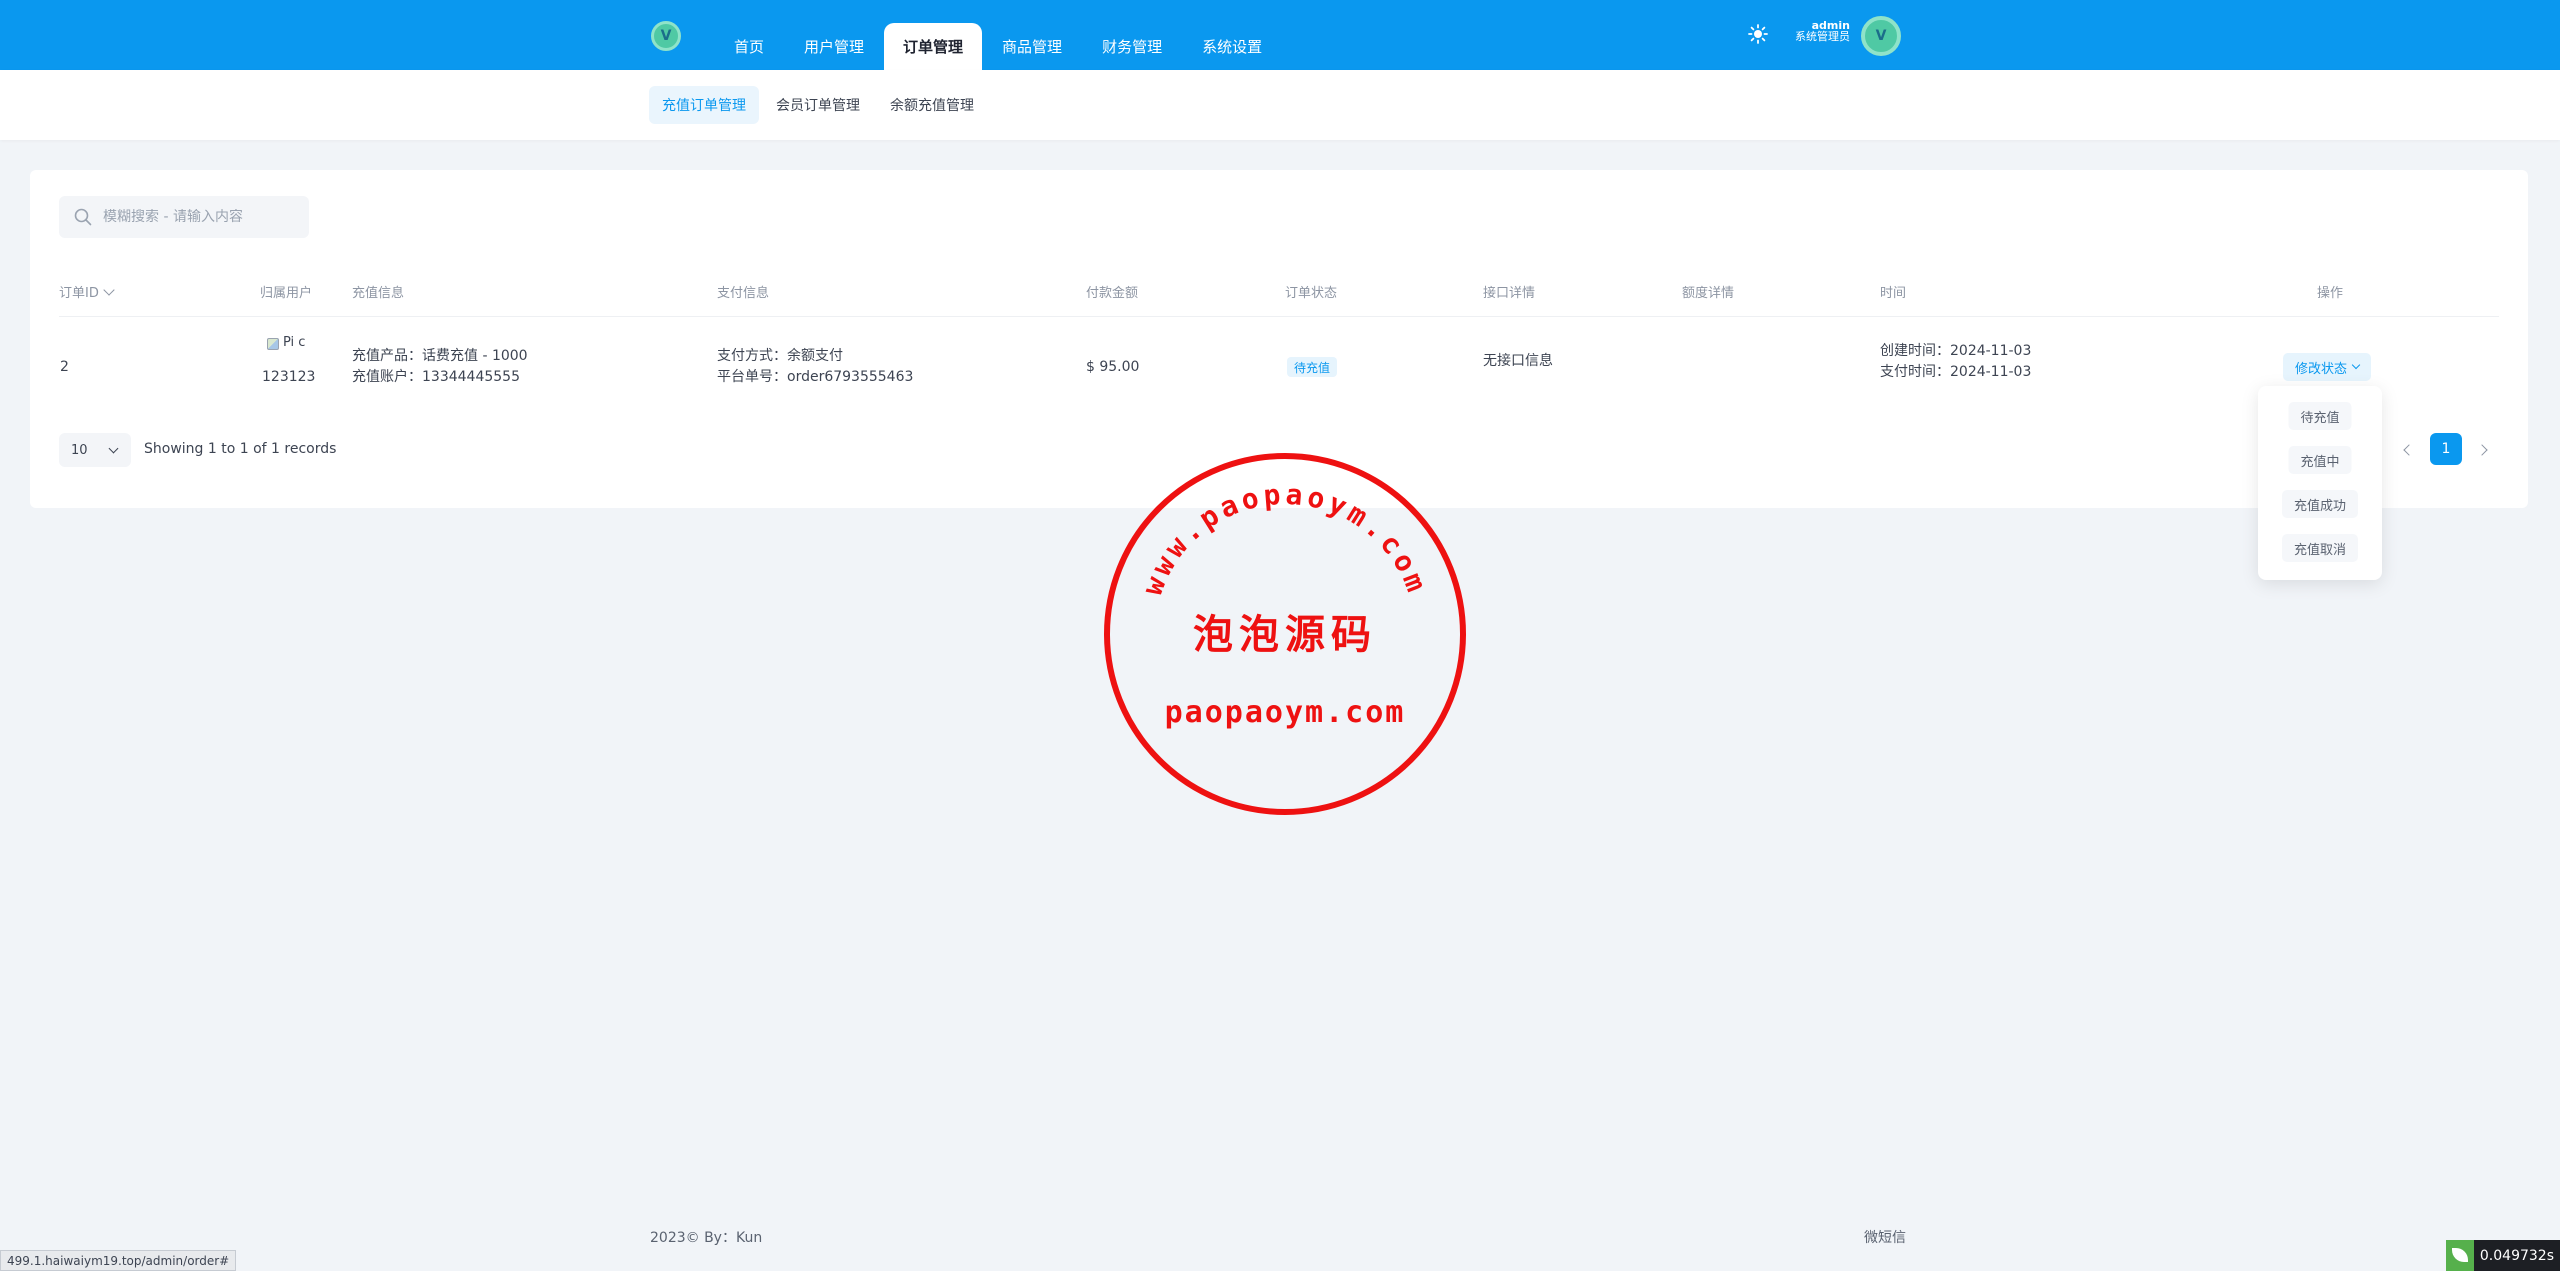  I want to click on next-page-button, so click(2482, 450).